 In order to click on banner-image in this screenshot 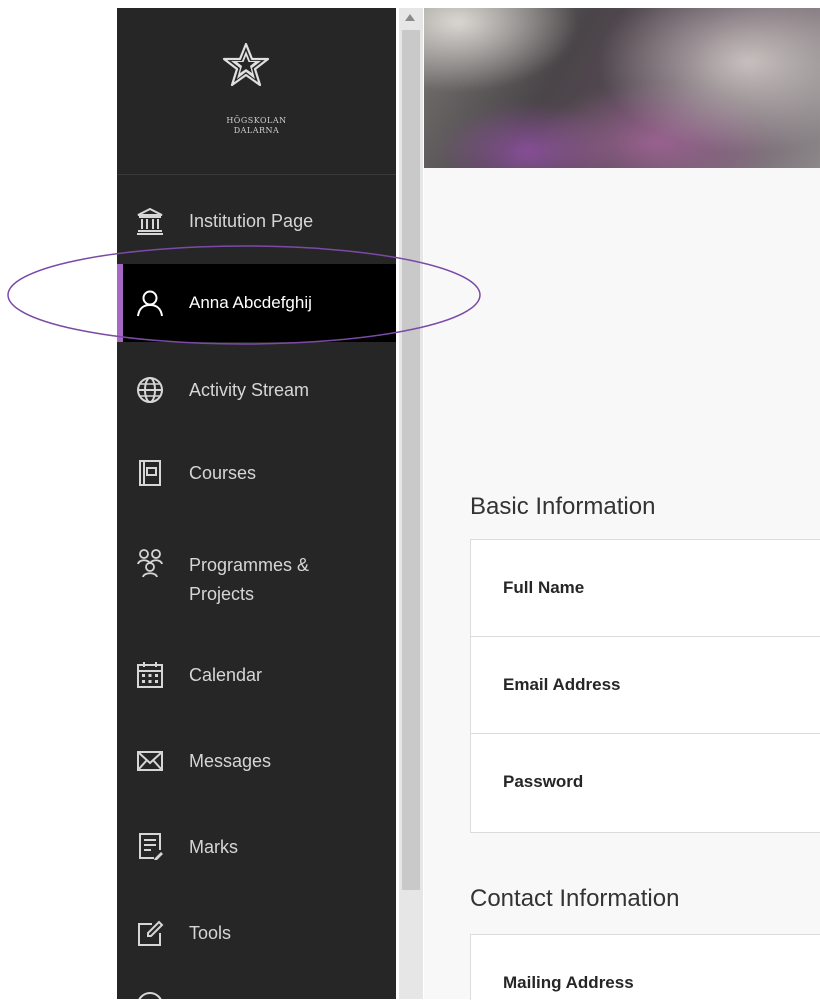, I will do `click(622, 88)`.